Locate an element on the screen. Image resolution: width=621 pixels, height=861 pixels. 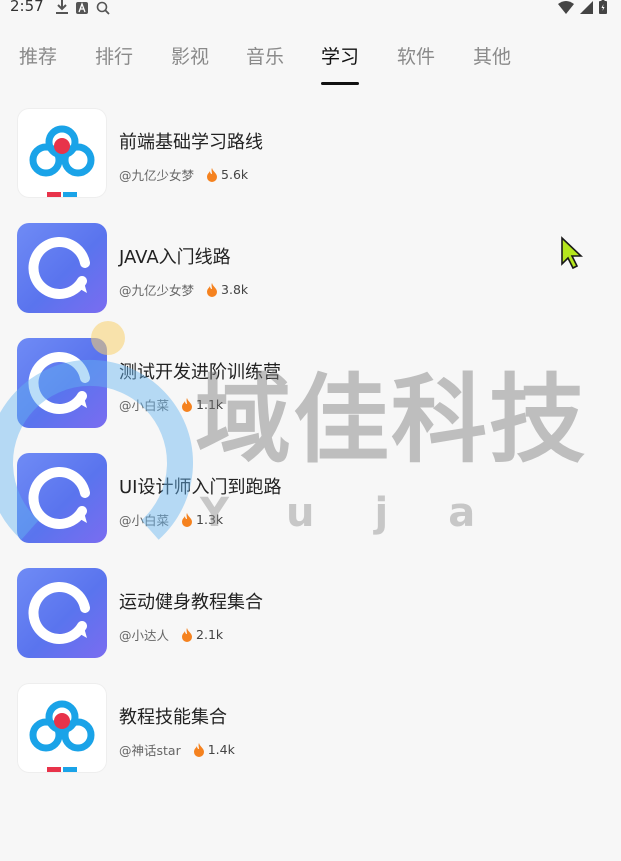
item-title: JAVA入门线路 is located at coordinates (175, 257).